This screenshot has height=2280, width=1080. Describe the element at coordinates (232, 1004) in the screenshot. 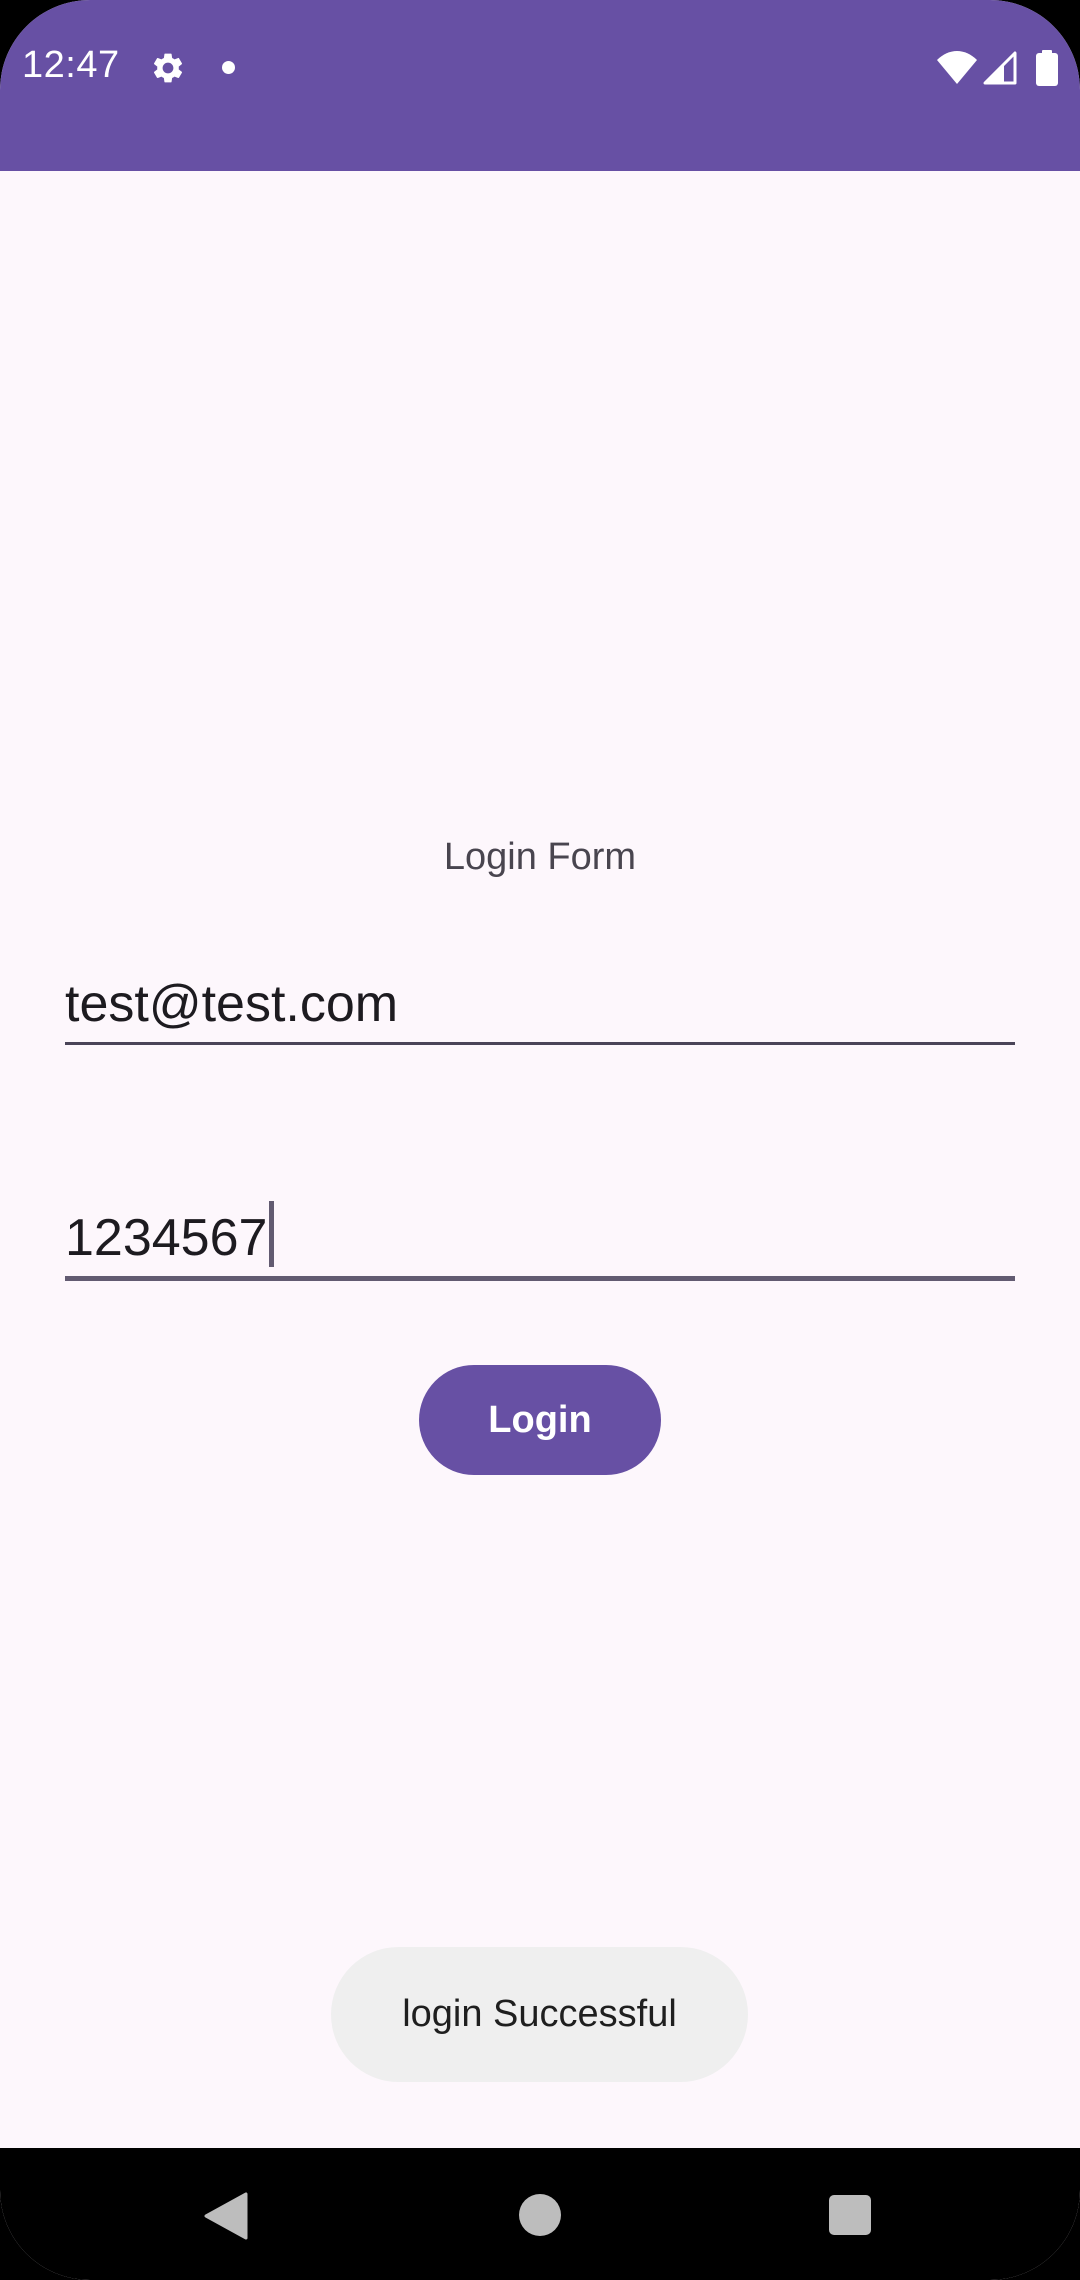

I see `email-value: test@test.com` at that location.